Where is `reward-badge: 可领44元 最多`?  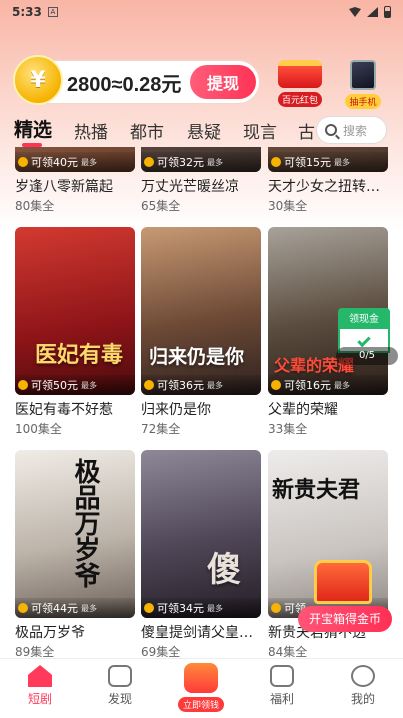 reward-badge: 可领44元 最多 is located at coordinates (75, 608).